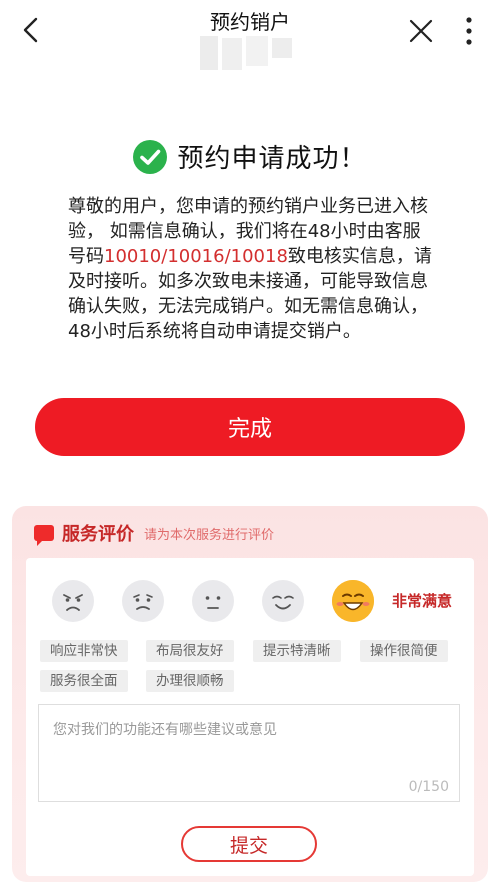  Describe the element at coordinates (469, 31) in the screenshot. I see `more-icon` at that location.